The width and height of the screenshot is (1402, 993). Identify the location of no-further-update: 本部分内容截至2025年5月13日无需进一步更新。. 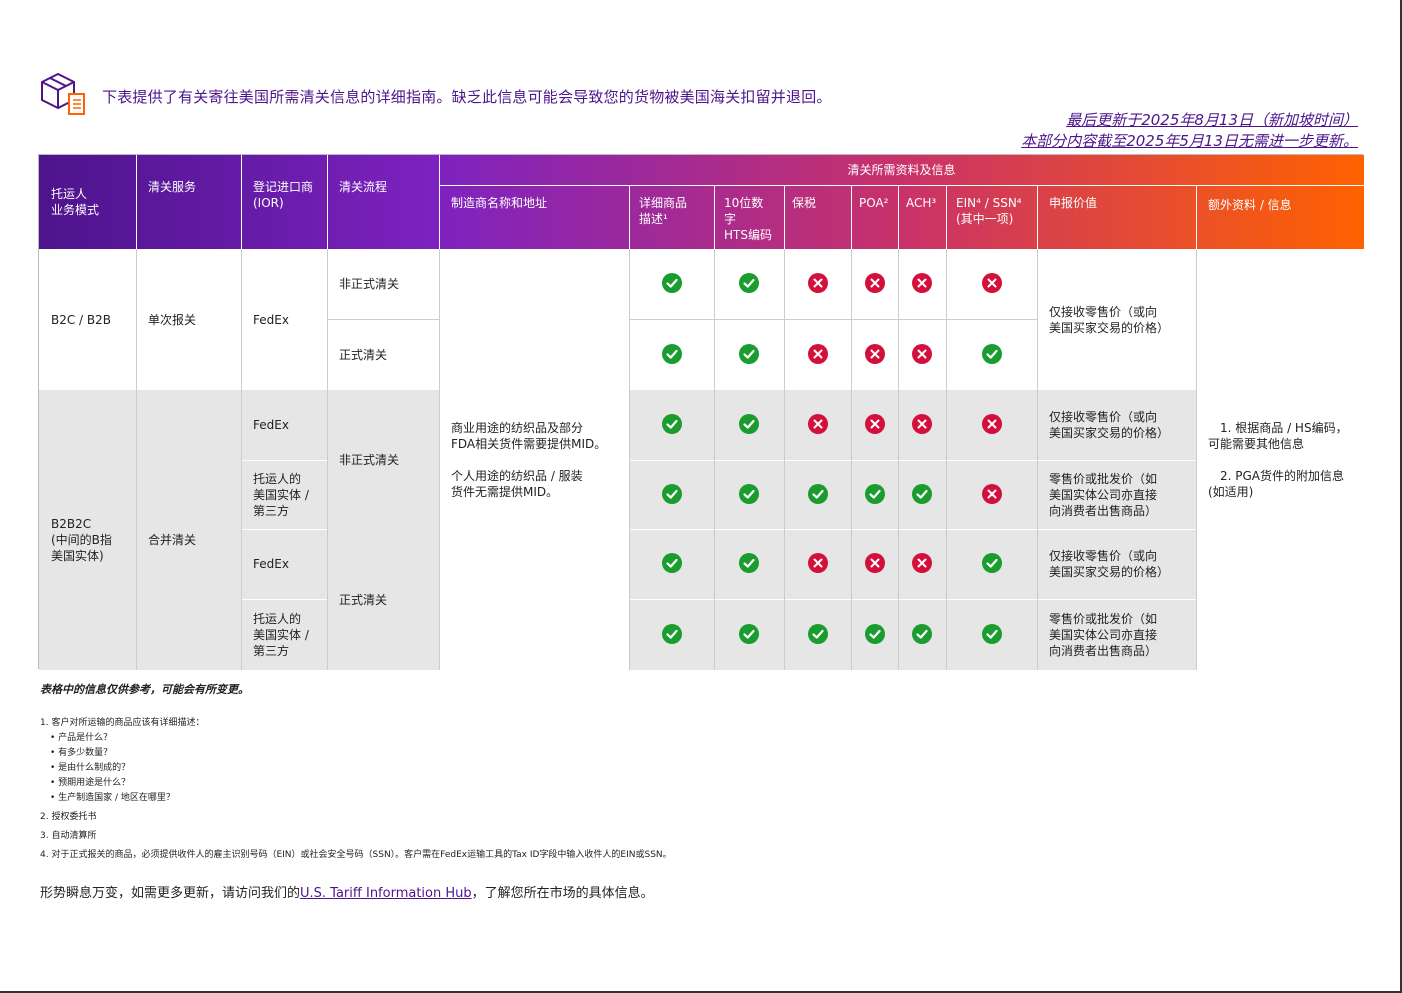
(1189, 141).